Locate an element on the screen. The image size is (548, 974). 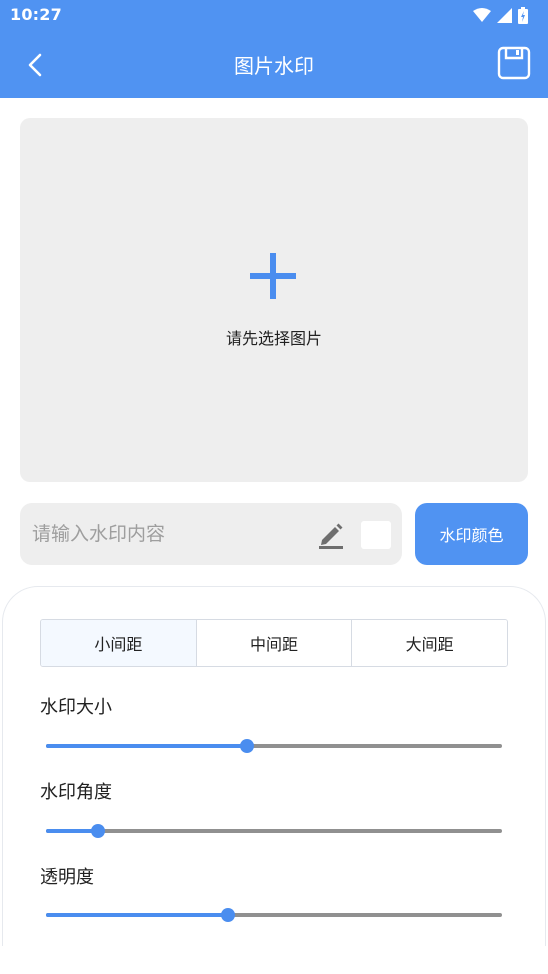
app-bar: 图片水印 is located at coordinates (274, 64).